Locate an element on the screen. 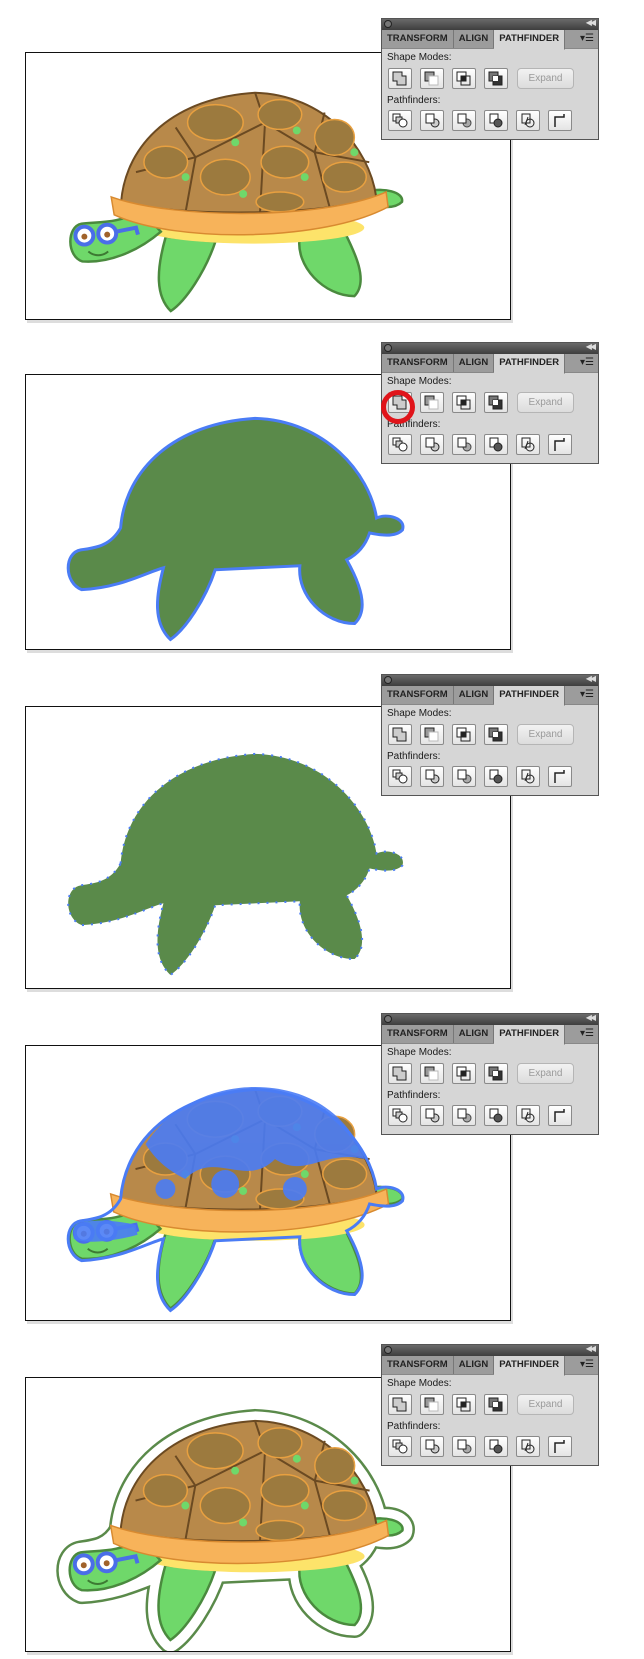  merge-icon is located at coordinates (464, 776).